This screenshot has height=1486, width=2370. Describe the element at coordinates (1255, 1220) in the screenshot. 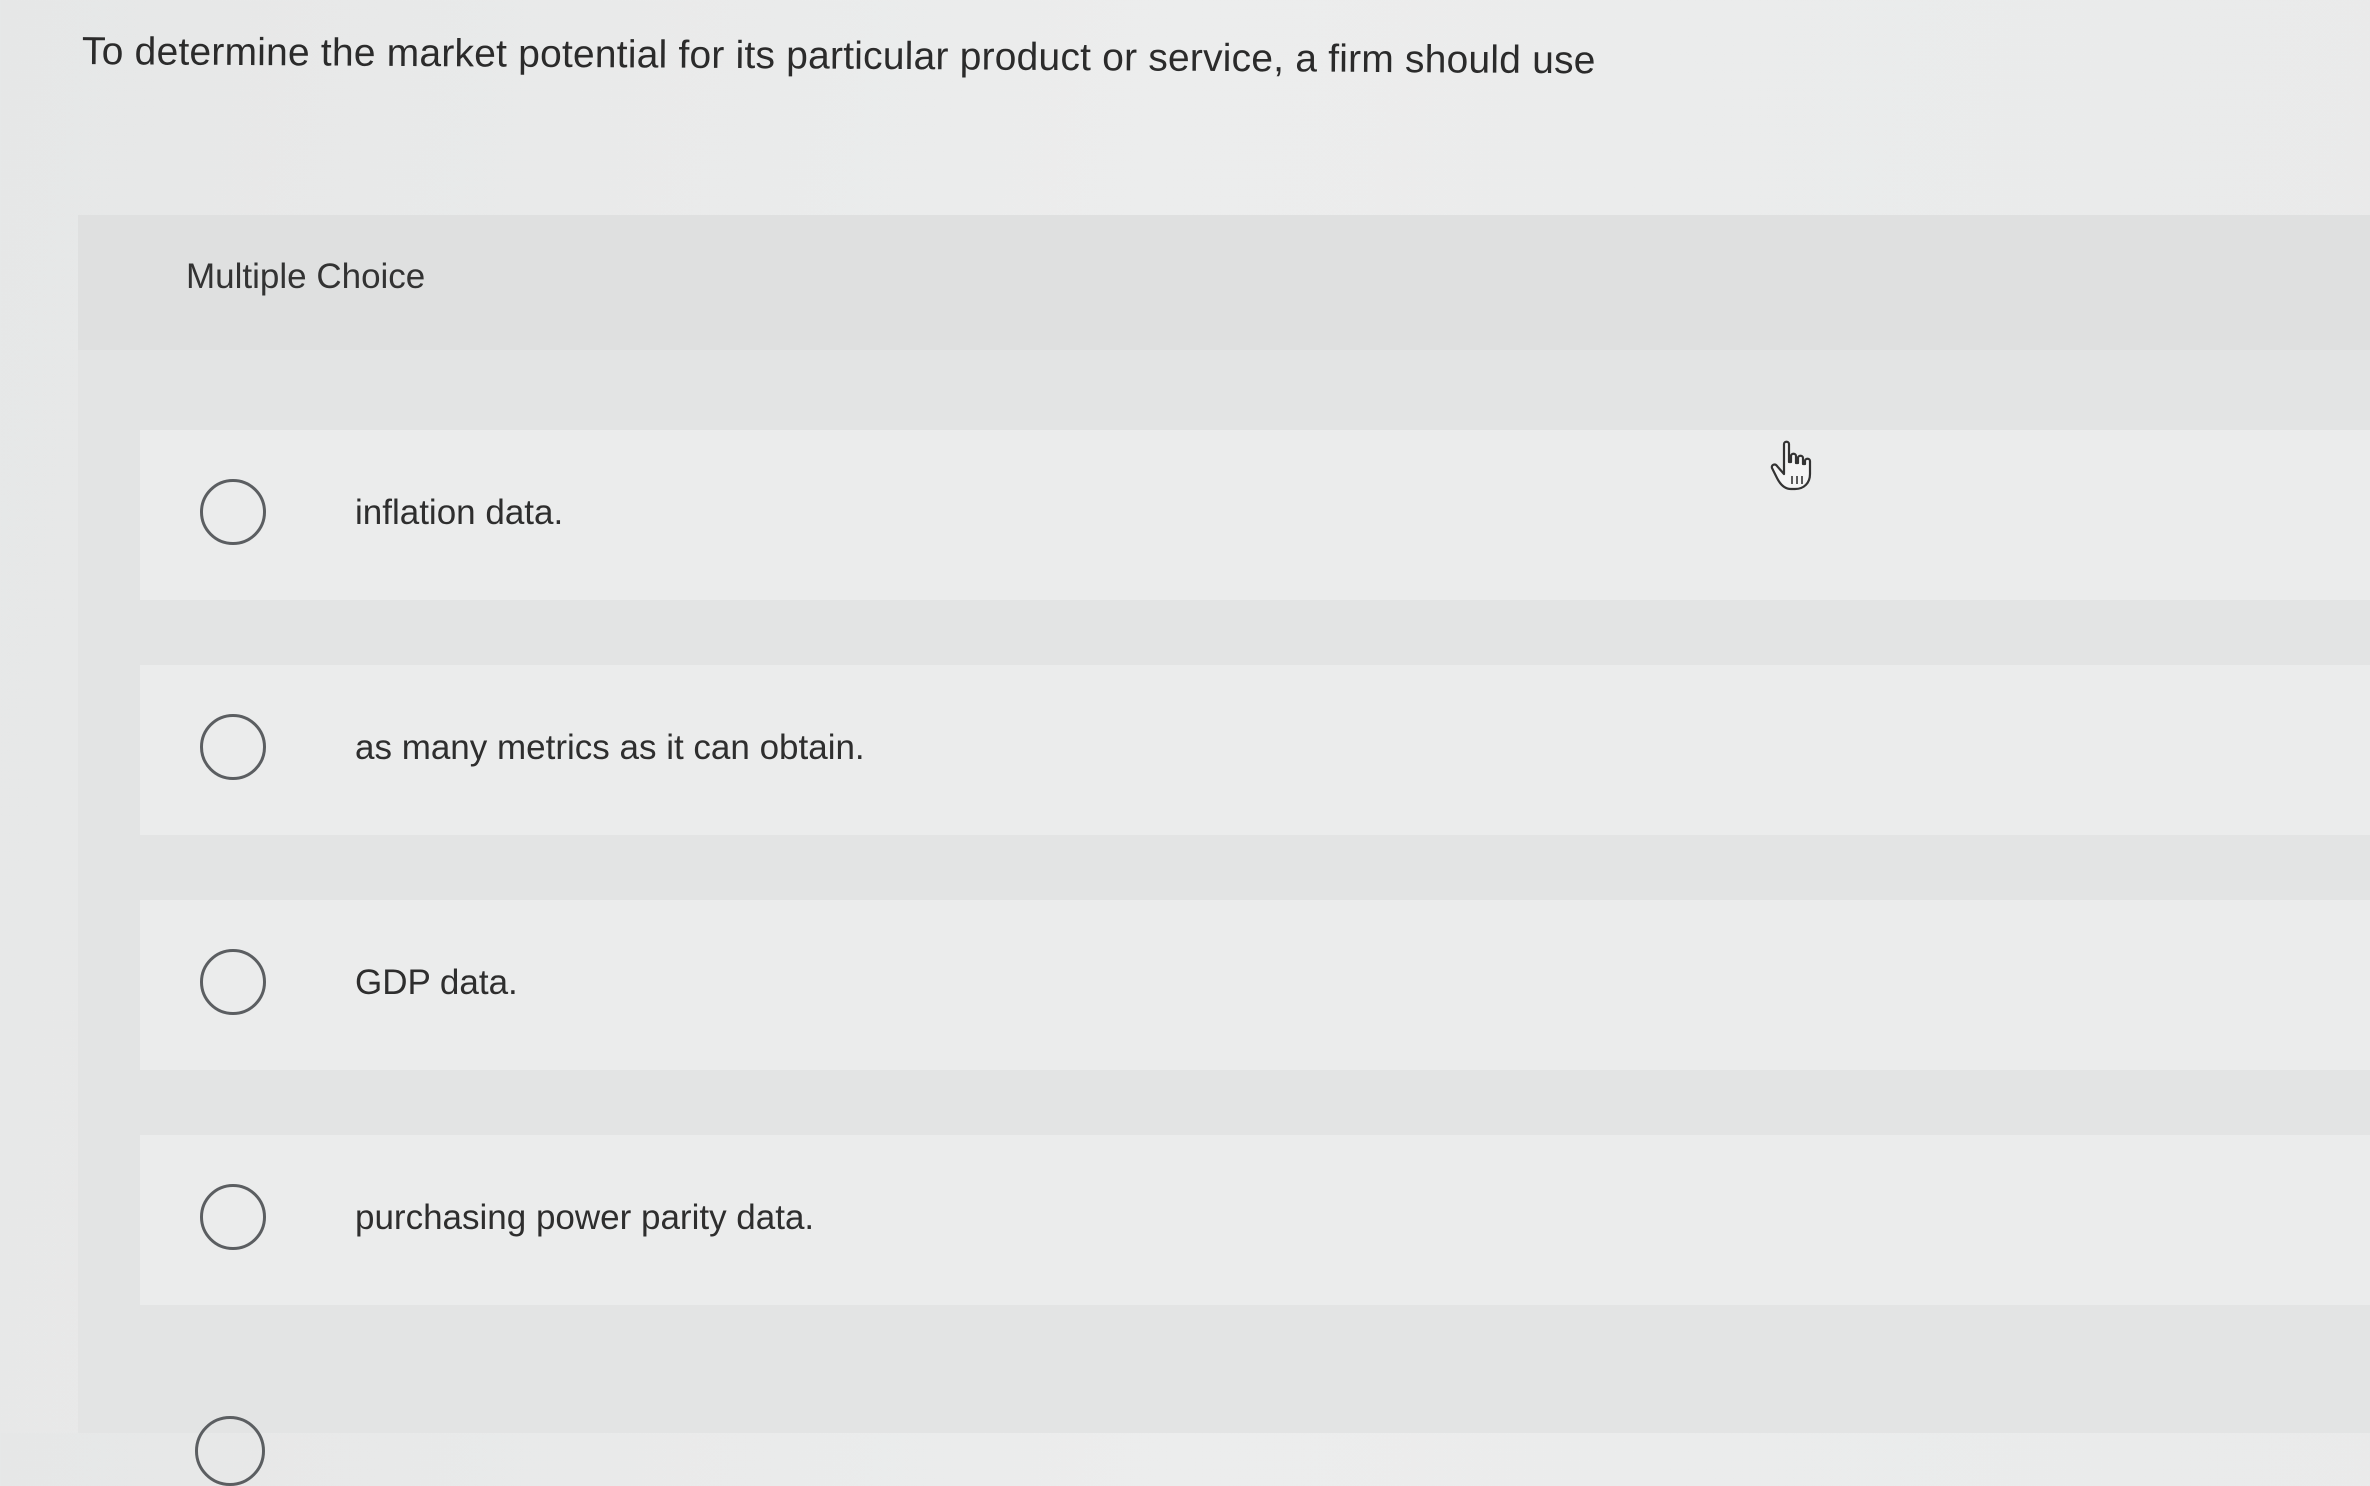

I see `choice-option-4: purchasing power parity data.` at that location.